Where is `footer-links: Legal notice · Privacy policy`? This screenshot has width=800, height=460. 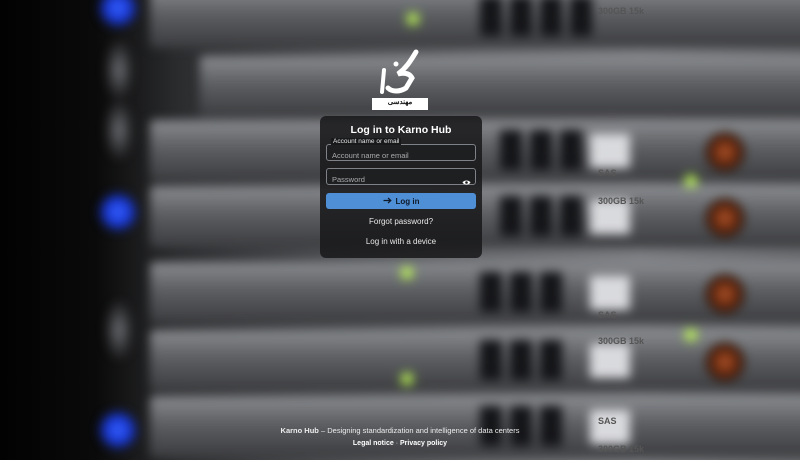
footer-links: Legal notice · Privacy policy is located at coordinates (400, 443).